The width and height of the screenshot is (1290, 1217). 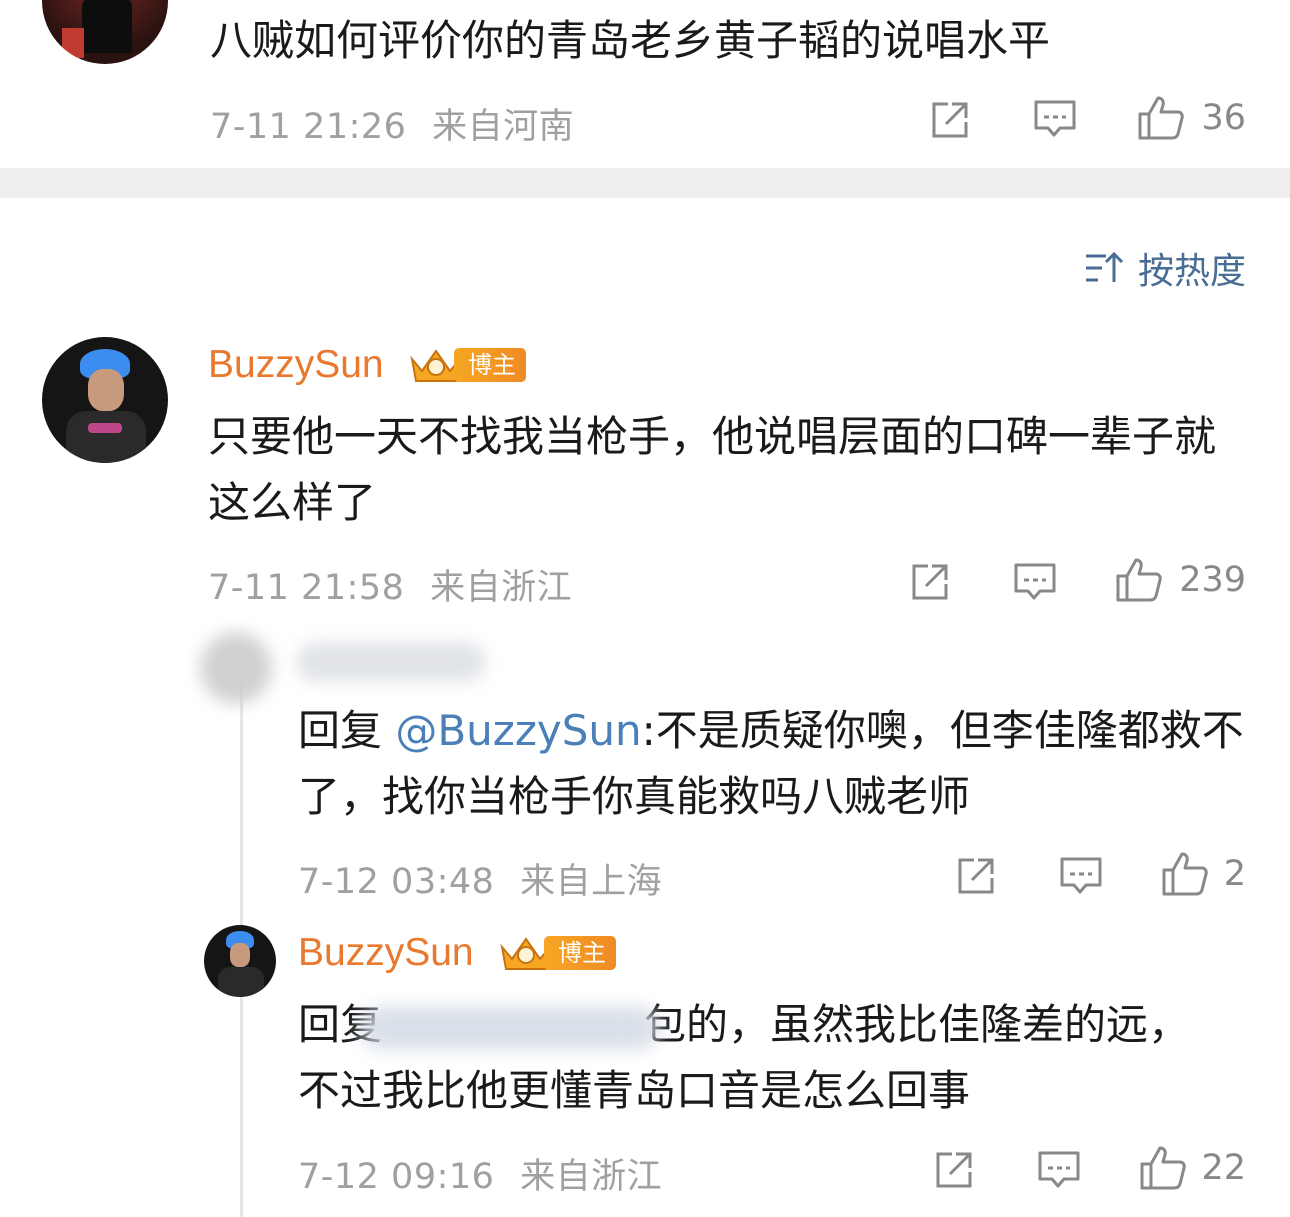 What do you see at coordinates (591, 882) in the screenshot?
I see `comment-location: 来自上海` at bounding box center [591, 882].